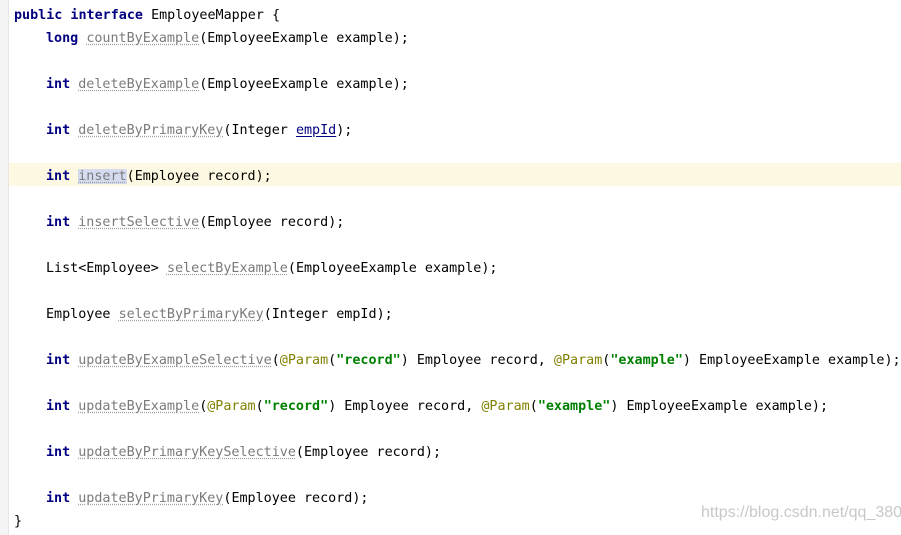 The image size is (901, 535). I want to click on method-name: deleteByExample, so click(138, 84).